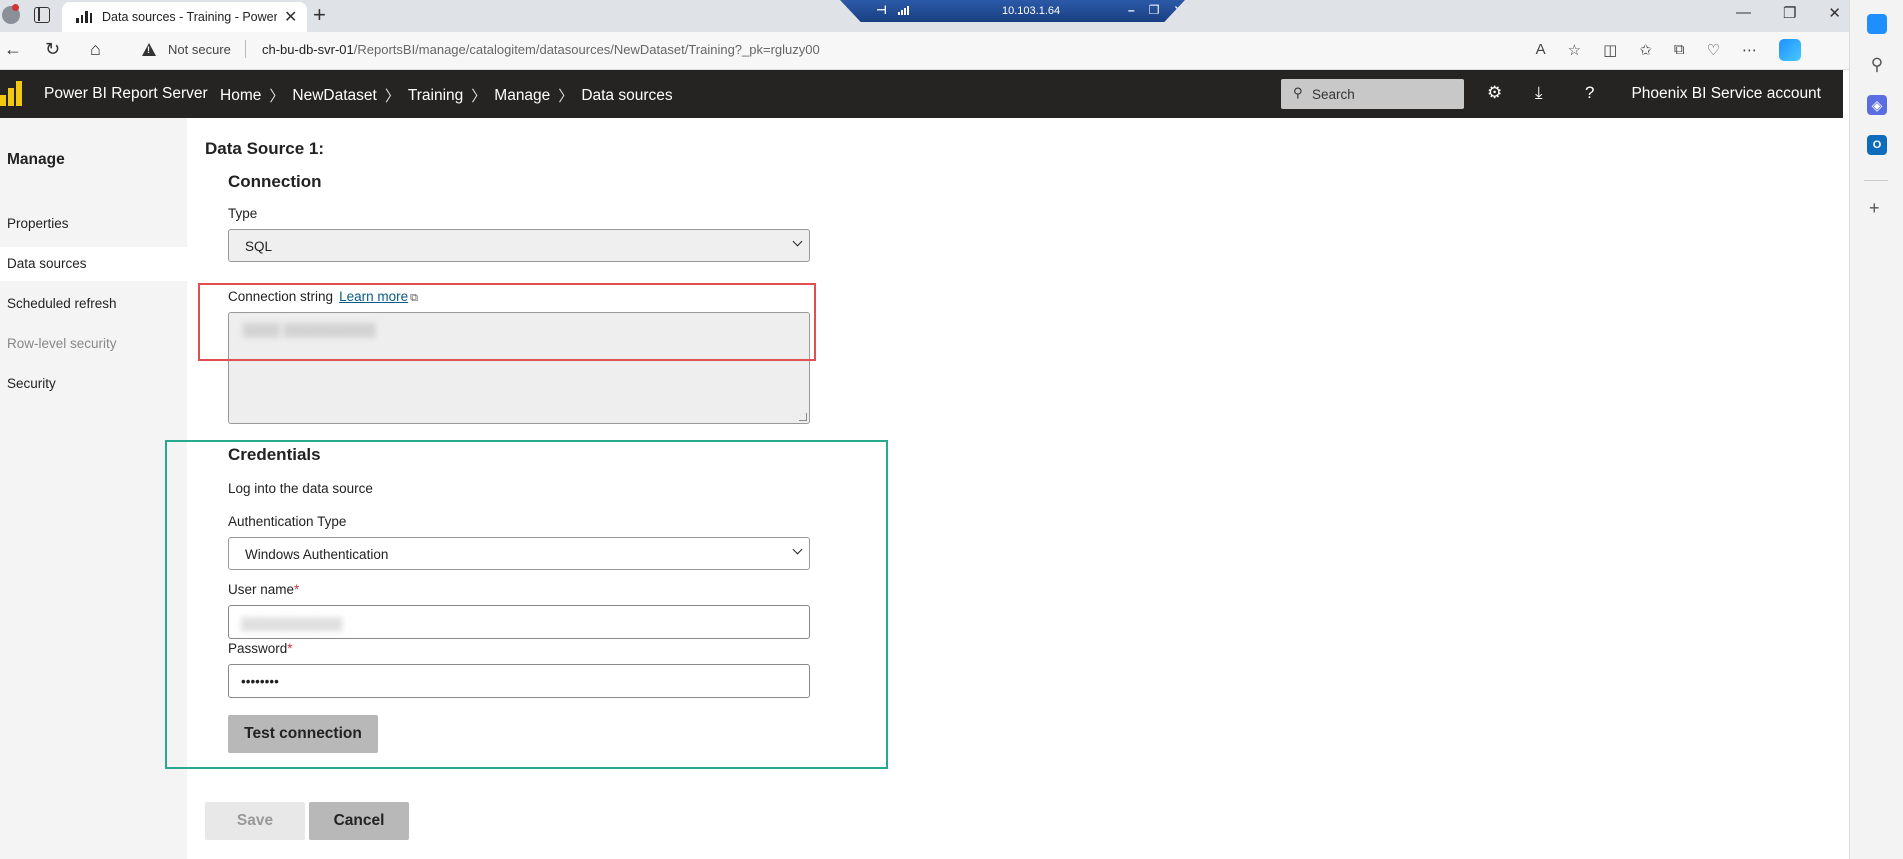 The image size is (1903, 859). Describe the element at coordinates (1610, 52) in the screenshot. I see `split-screen-icon: ◫` at that location.